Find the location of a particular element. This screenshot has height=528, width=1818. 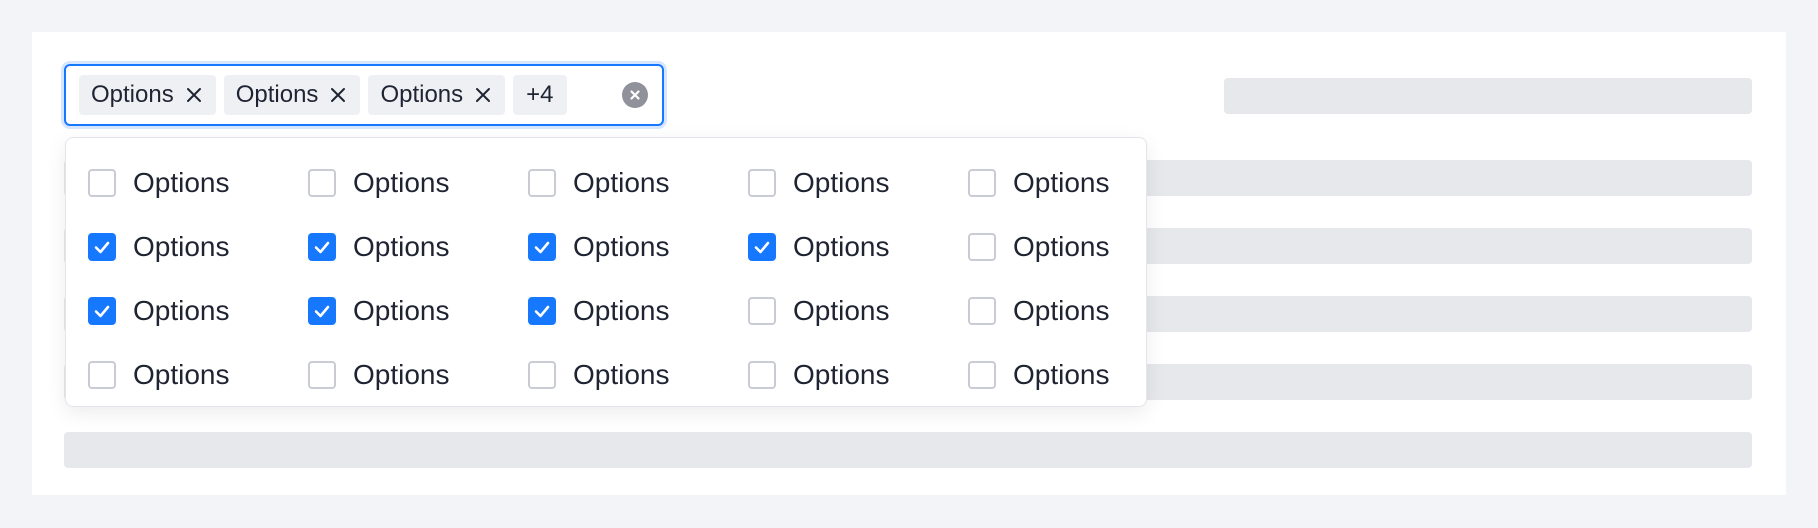

more-tags-count: +4 is located at coordinates (540, 95).